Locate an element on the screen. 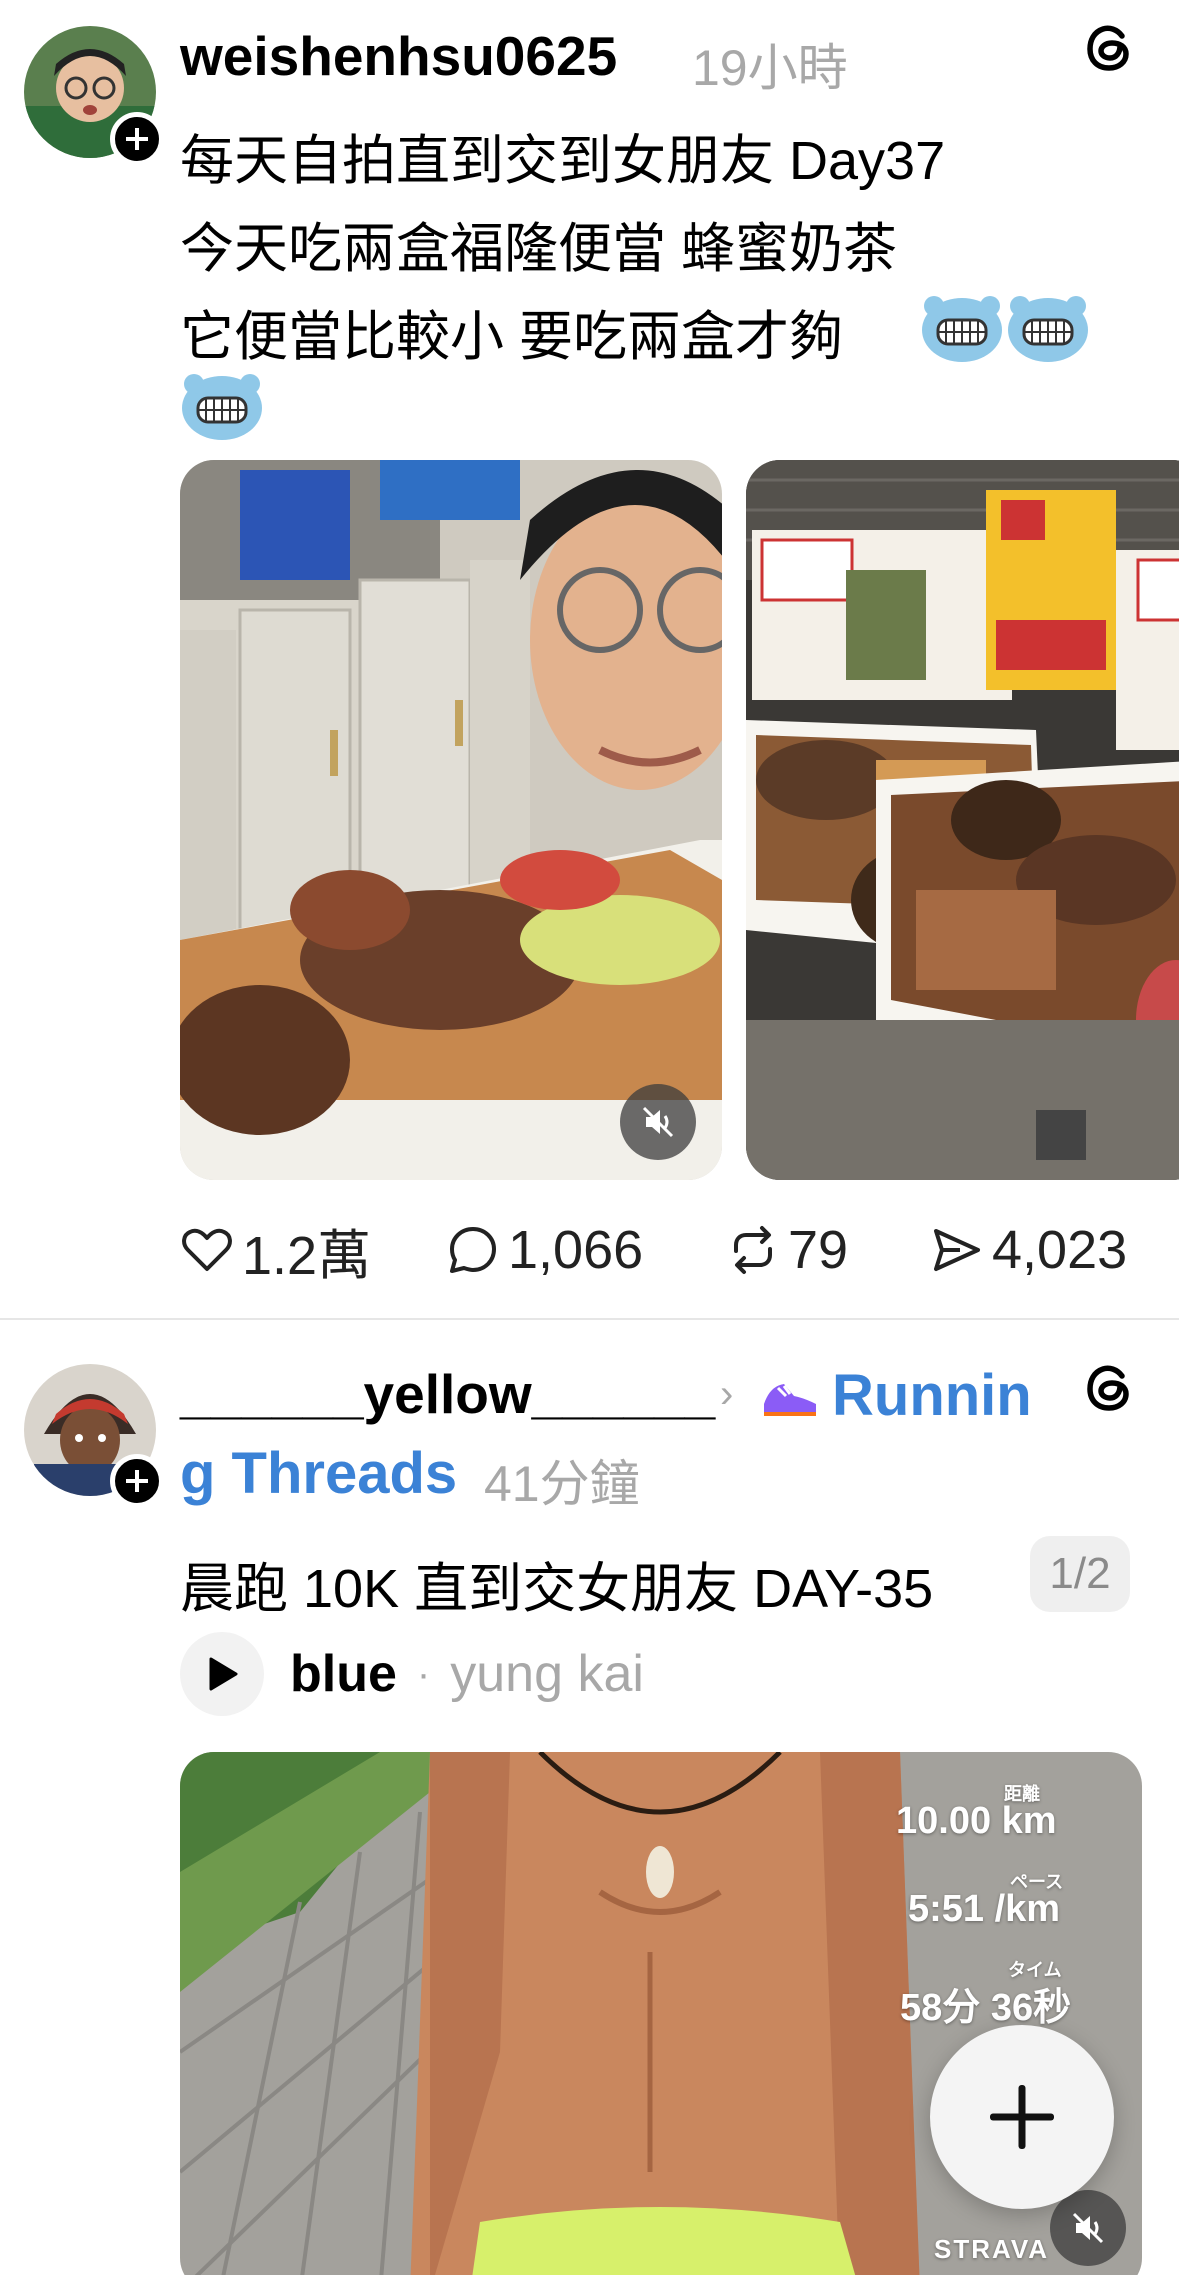 The height and width of the screenshot is (2275, 1179). share-icon is located at coordinates (957, 1250).